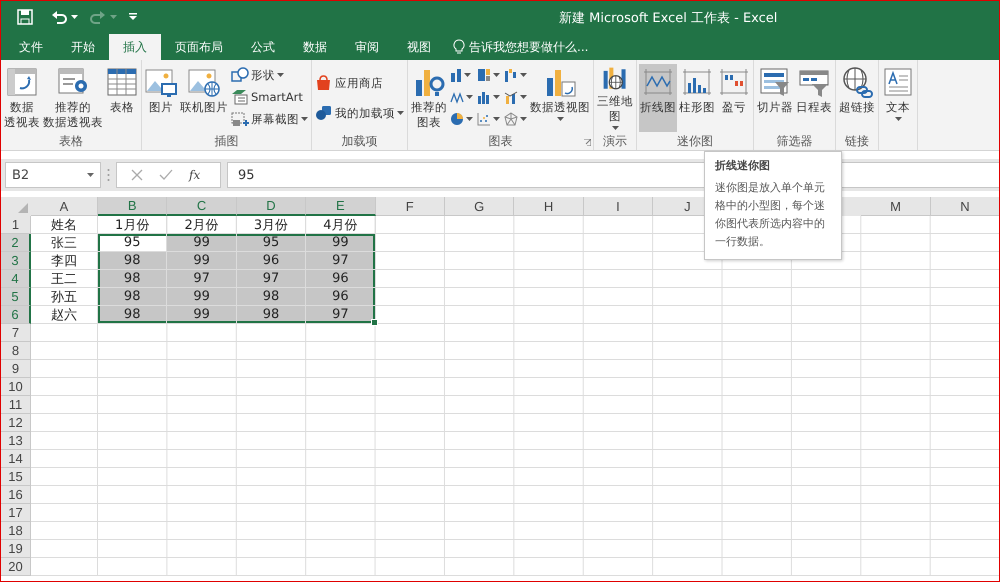 The width and height of the screenshot is (1000, 582). Describe the element at coordinates (71, 142) in the screenshot. I see `group-label: 表格` at that location.